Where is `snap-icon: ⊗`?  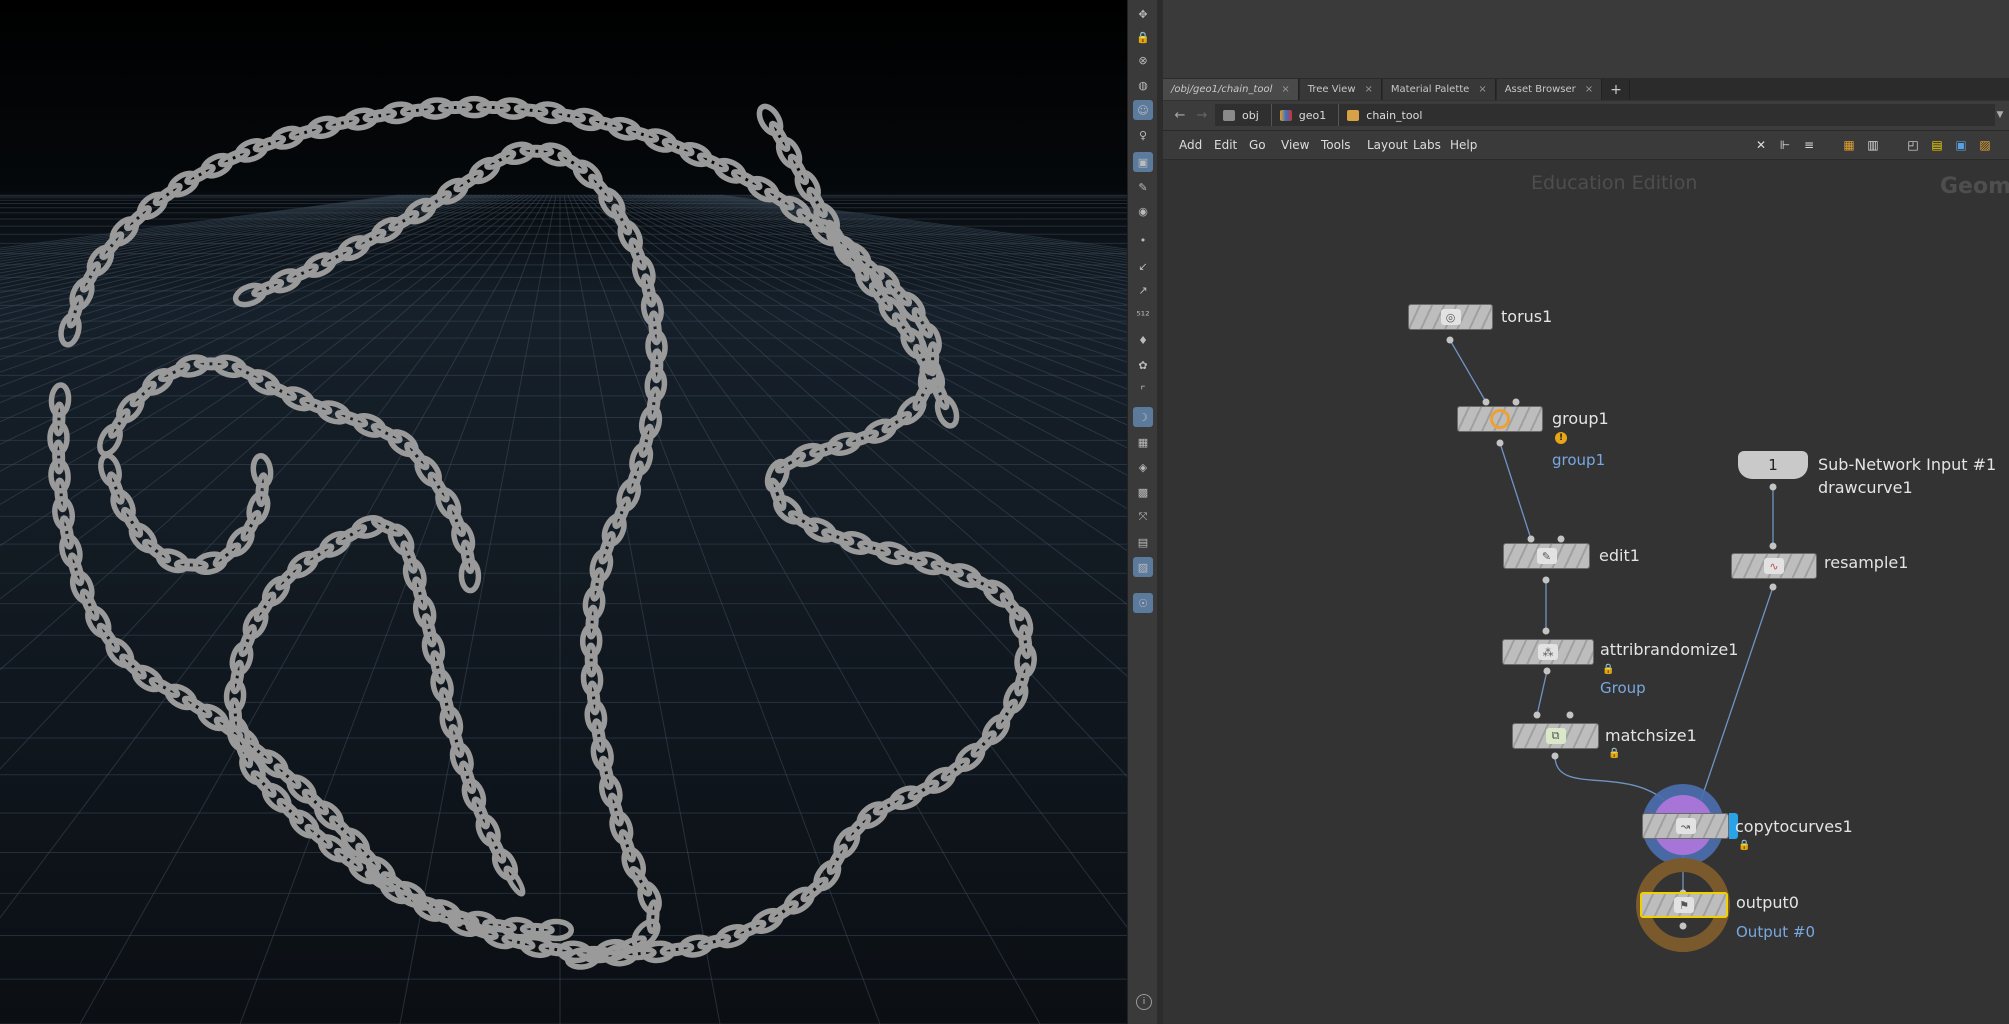 snap-icon: ⊗ is located at coordinates (1143, 60).